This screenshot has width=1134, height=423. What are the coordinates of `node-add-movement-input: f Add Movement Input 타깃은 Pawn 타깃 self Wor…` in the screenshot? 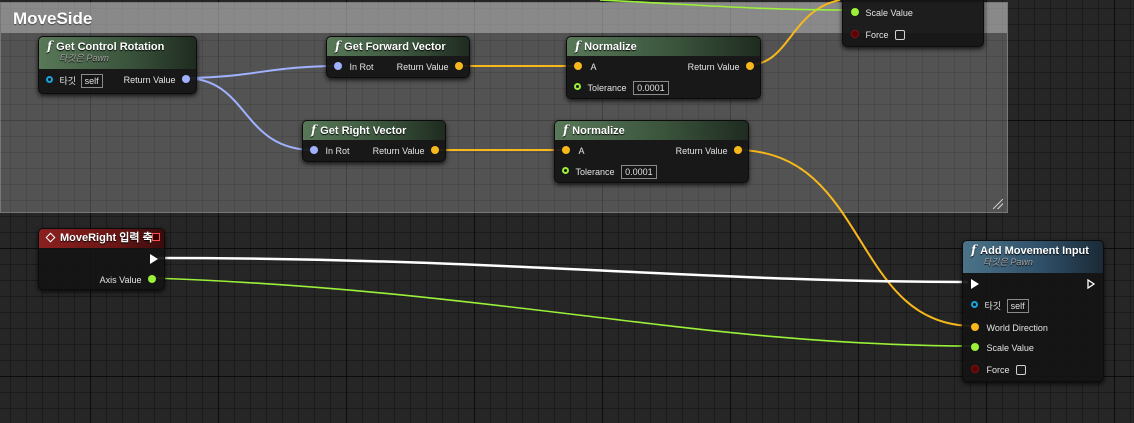 It's located at (1033, 311).